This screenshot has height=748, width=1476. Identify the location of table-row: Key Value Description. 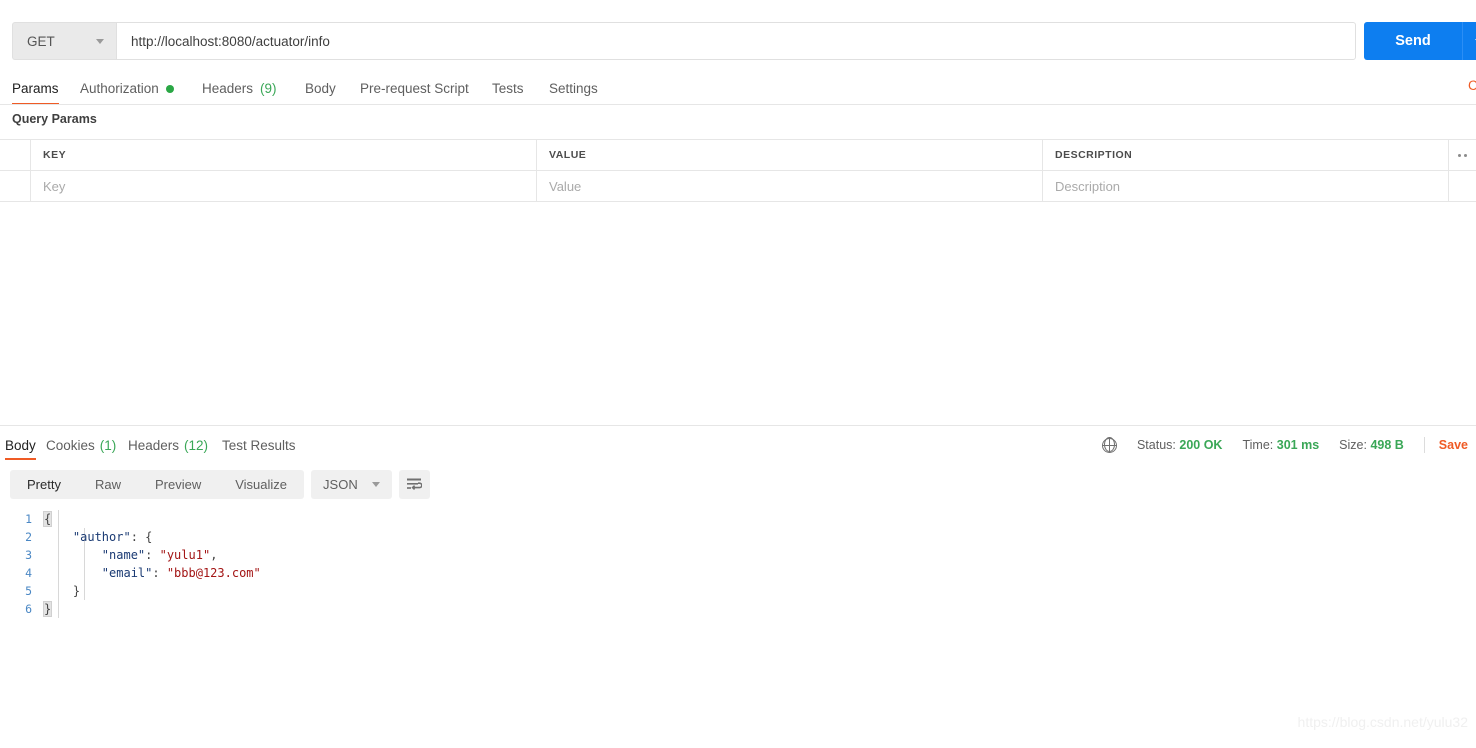
(738, 186).